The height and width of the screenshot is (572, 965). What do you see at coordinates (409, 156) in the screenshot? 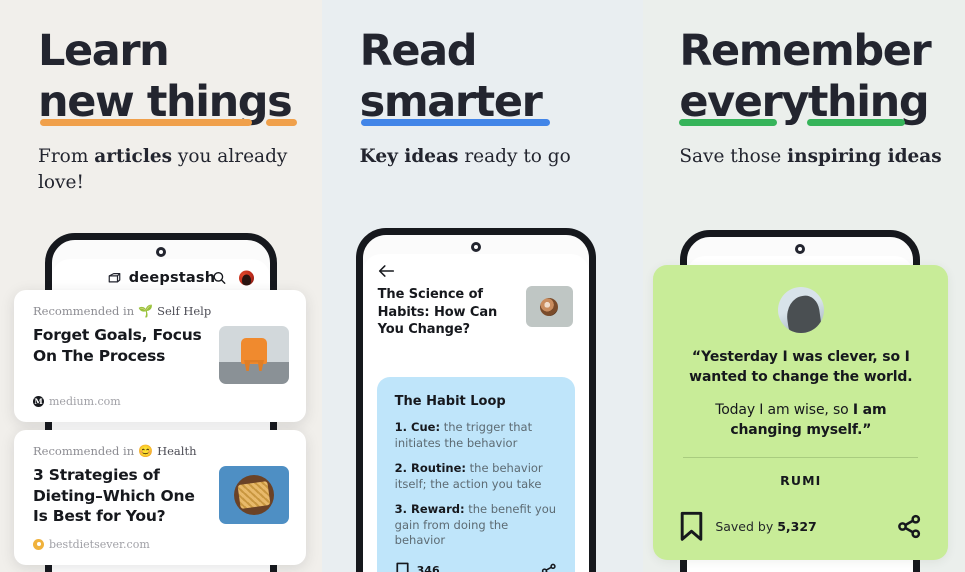
I see `subtitle-bold: Key ideas` at bounding box center [409, 156].